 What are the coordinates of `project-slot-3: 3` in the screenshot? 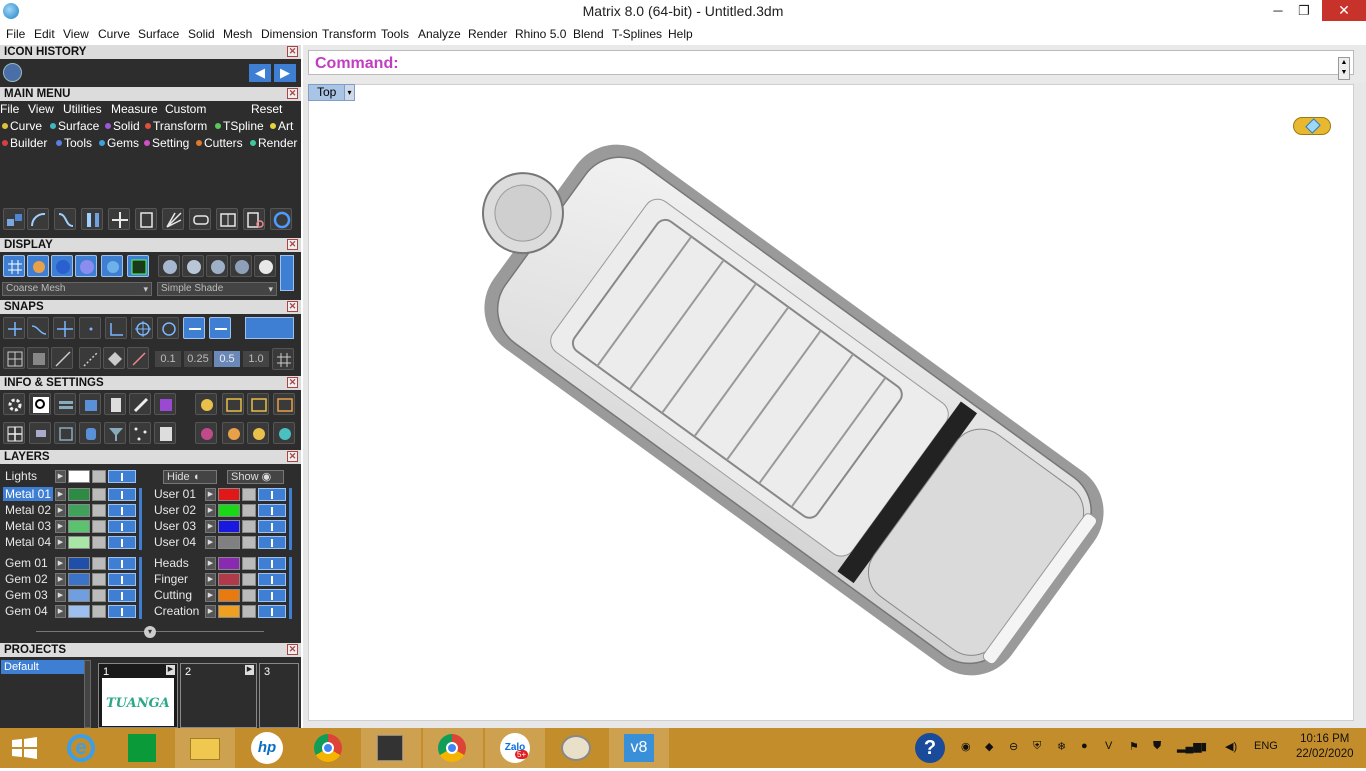 It's located at (279, 695).